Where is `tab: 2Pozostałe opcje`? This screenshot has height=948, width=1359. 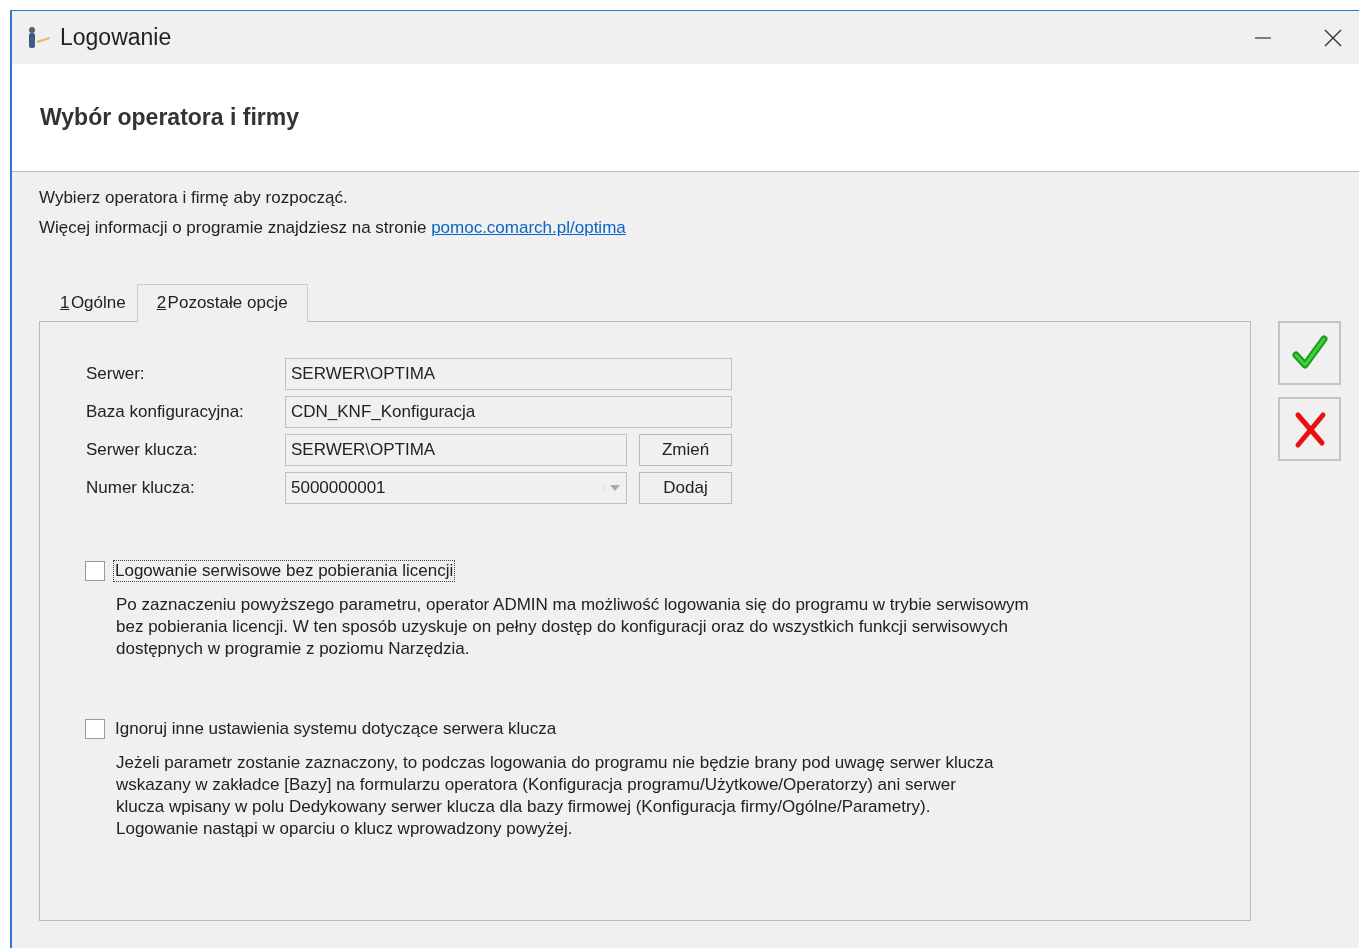
tab: 2Pozostałe opcje is located at coordinates (222, 303).